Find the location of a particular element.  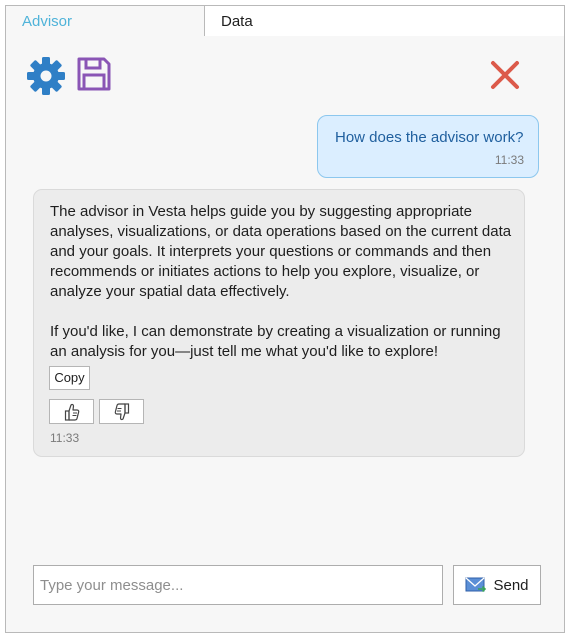

send-label: Send is located at coordinates (511, 585).